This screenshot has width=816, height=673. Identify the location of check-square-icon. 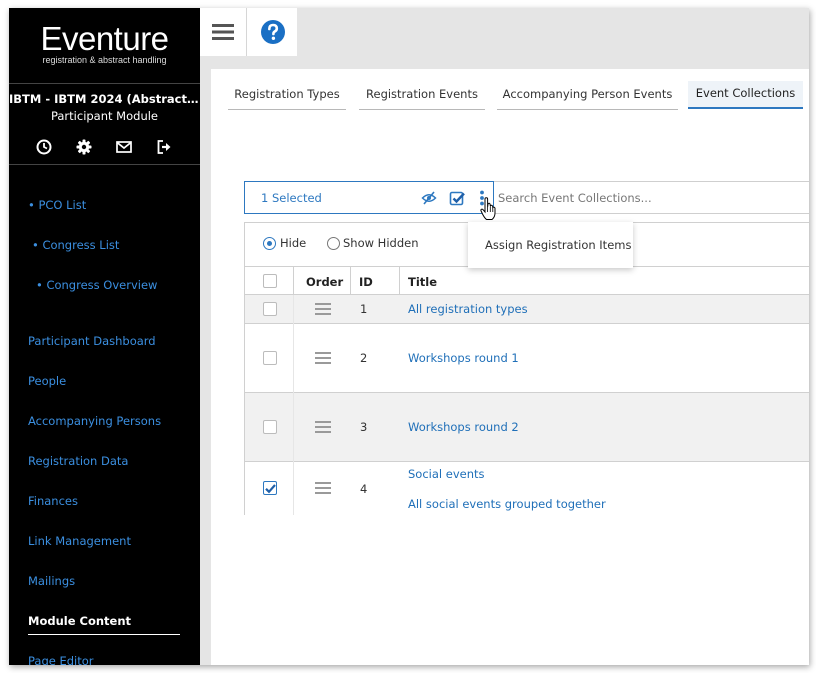
(457, 198).